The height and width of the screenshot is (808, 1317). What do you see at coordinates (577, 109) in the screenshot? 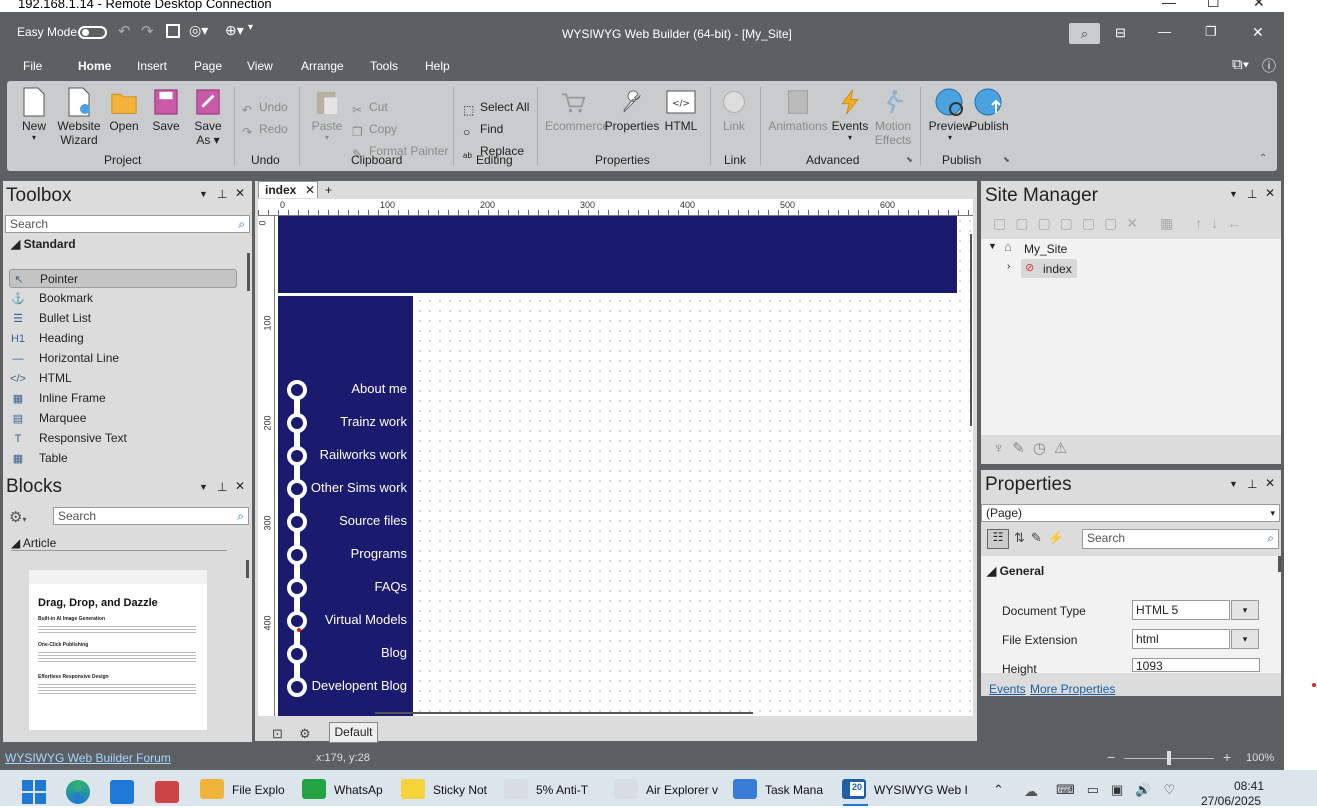
I see `ecommerce-button: Ecommerce` at bounding box center [577, 109].